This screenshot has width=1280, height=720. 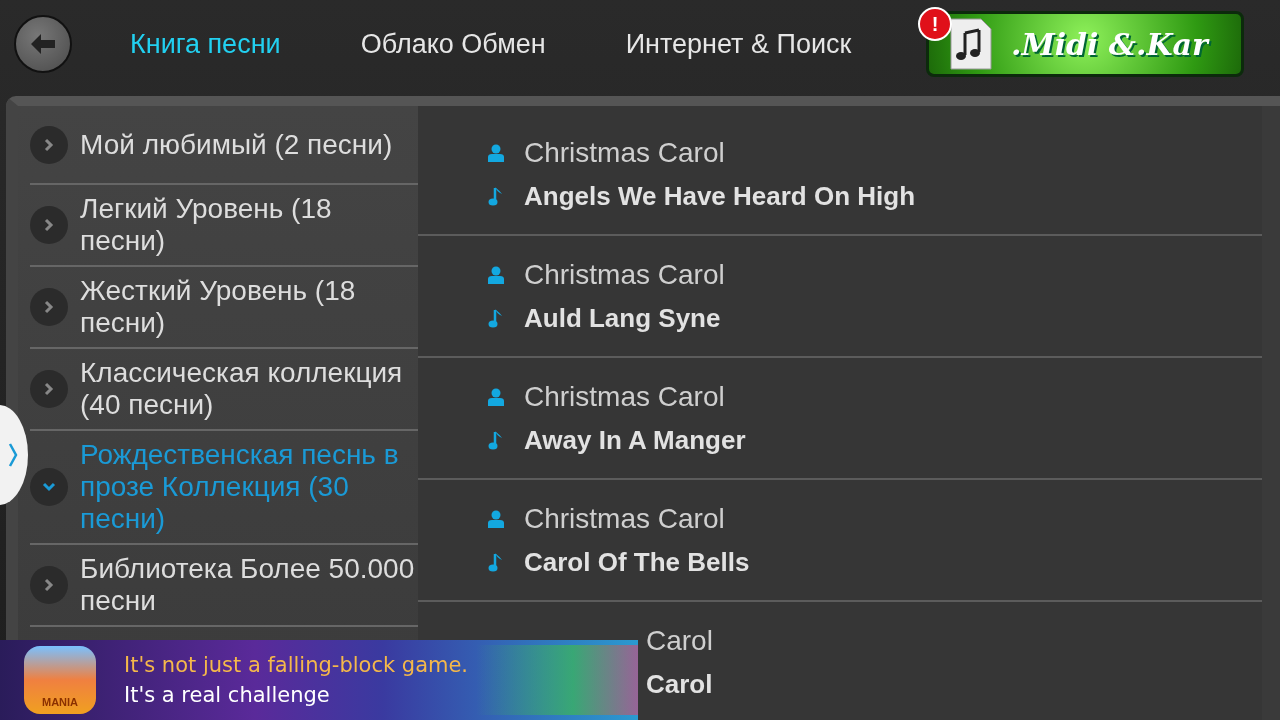 What do you see at coordinates (227, 695) in the screenshot?
I see `ad-tagline: It's a real challenge` at bounding box center [227, 695].